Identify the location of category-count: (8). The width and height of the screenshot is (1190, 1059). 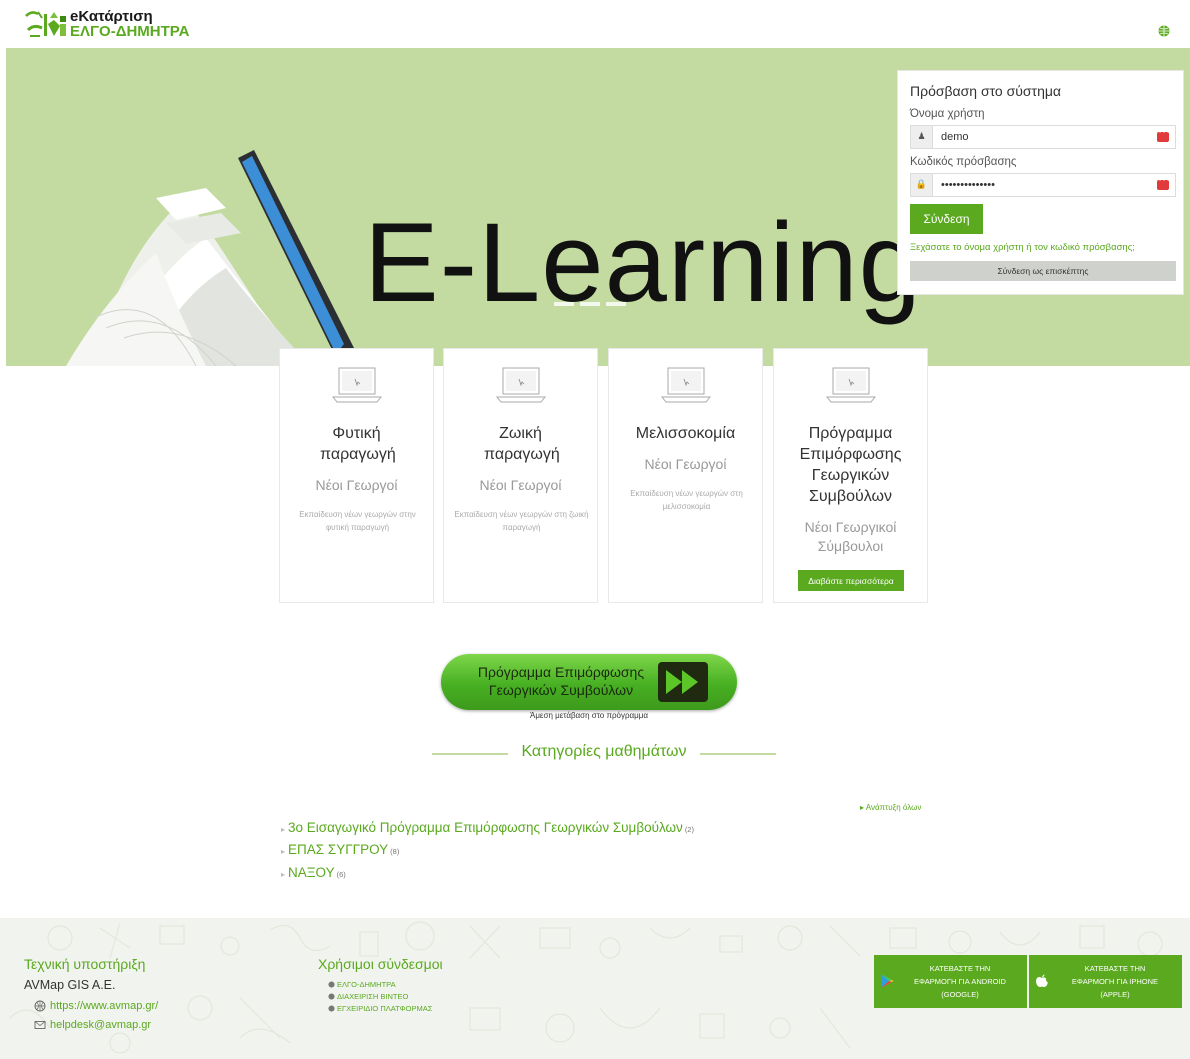
(395, 851).